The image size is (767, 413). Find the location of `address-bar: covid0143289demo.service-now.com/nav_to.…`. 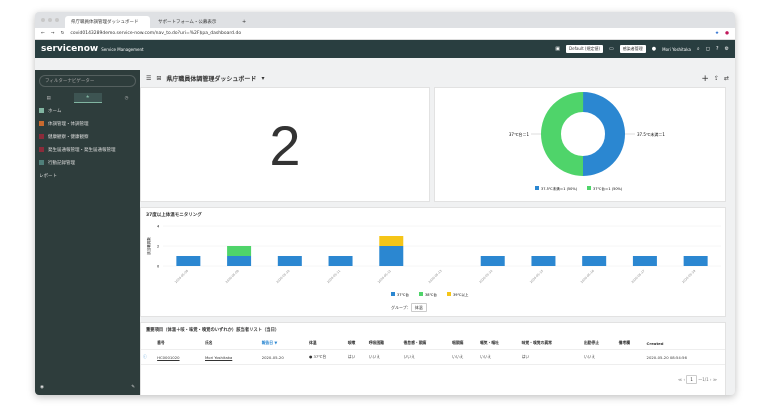

address-bar: covid0143289demo.service-now.com/nav_to.… is located at coordinates (389, 33).